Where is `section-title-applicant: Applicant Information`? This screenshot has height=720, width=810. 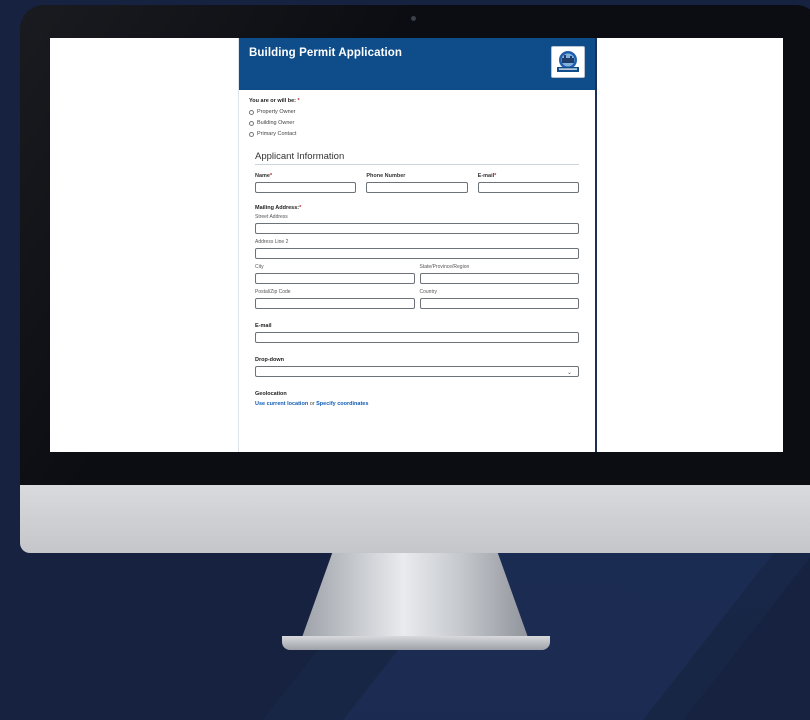
section-title-applicant: Applicant Information is located at coordinates (417, 158).